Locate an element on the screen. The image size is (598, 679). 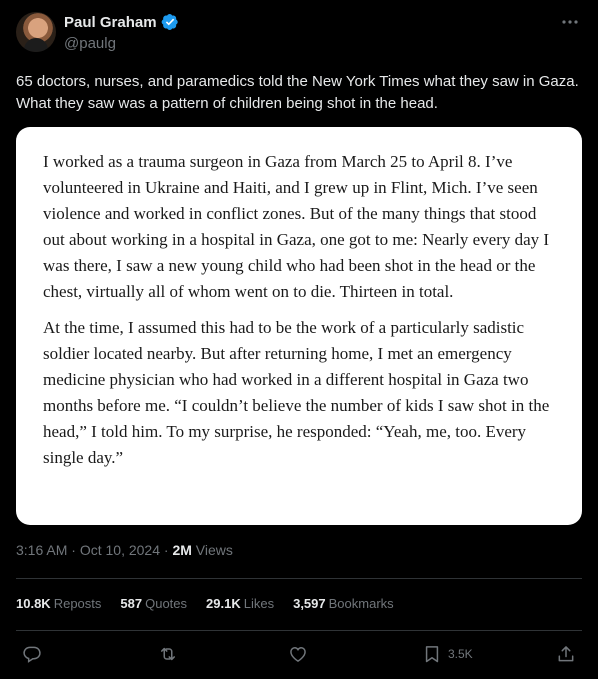
like-button is located at coordinates (298, 654).